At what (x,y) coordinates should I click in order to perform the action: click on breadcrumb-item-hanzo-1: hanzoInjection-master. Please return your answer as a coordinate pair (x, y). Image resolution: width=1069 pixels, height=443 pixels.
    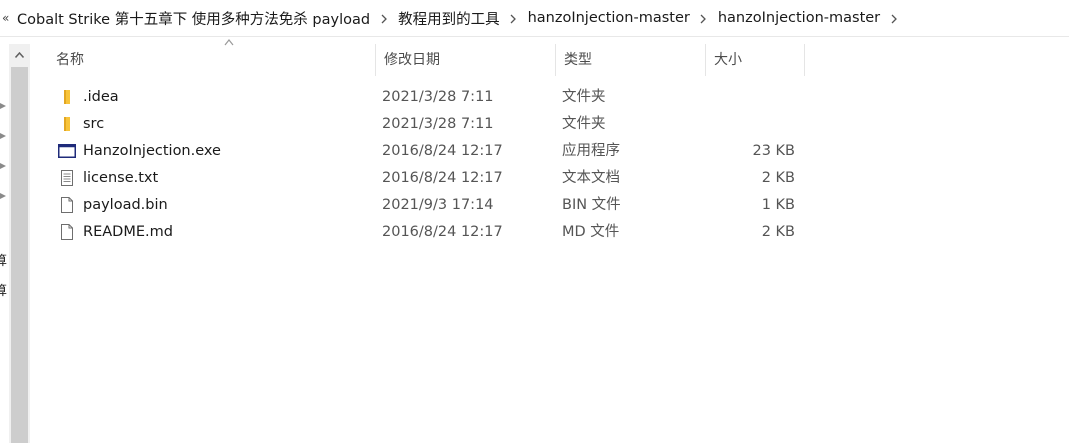
    Looking at the image, I should click on (609, 18).